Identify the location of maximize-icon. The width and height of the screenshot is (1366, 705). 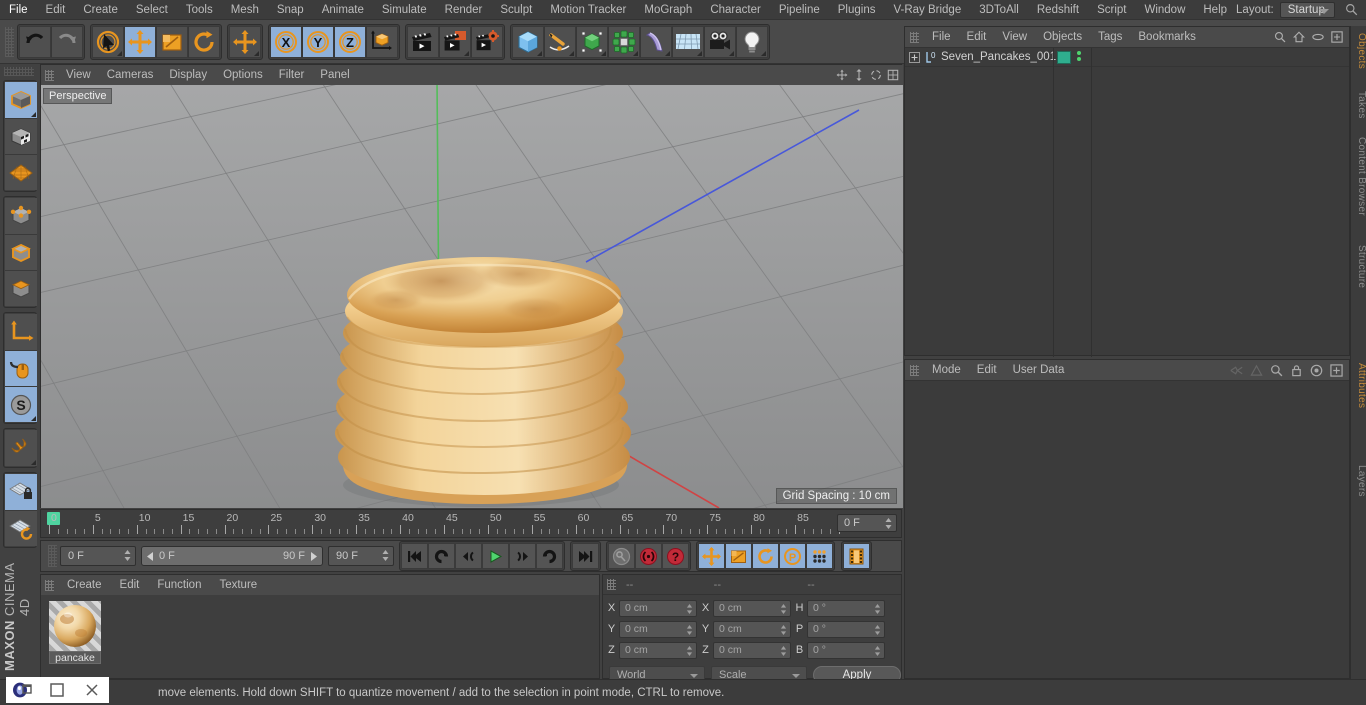
(893, 75).